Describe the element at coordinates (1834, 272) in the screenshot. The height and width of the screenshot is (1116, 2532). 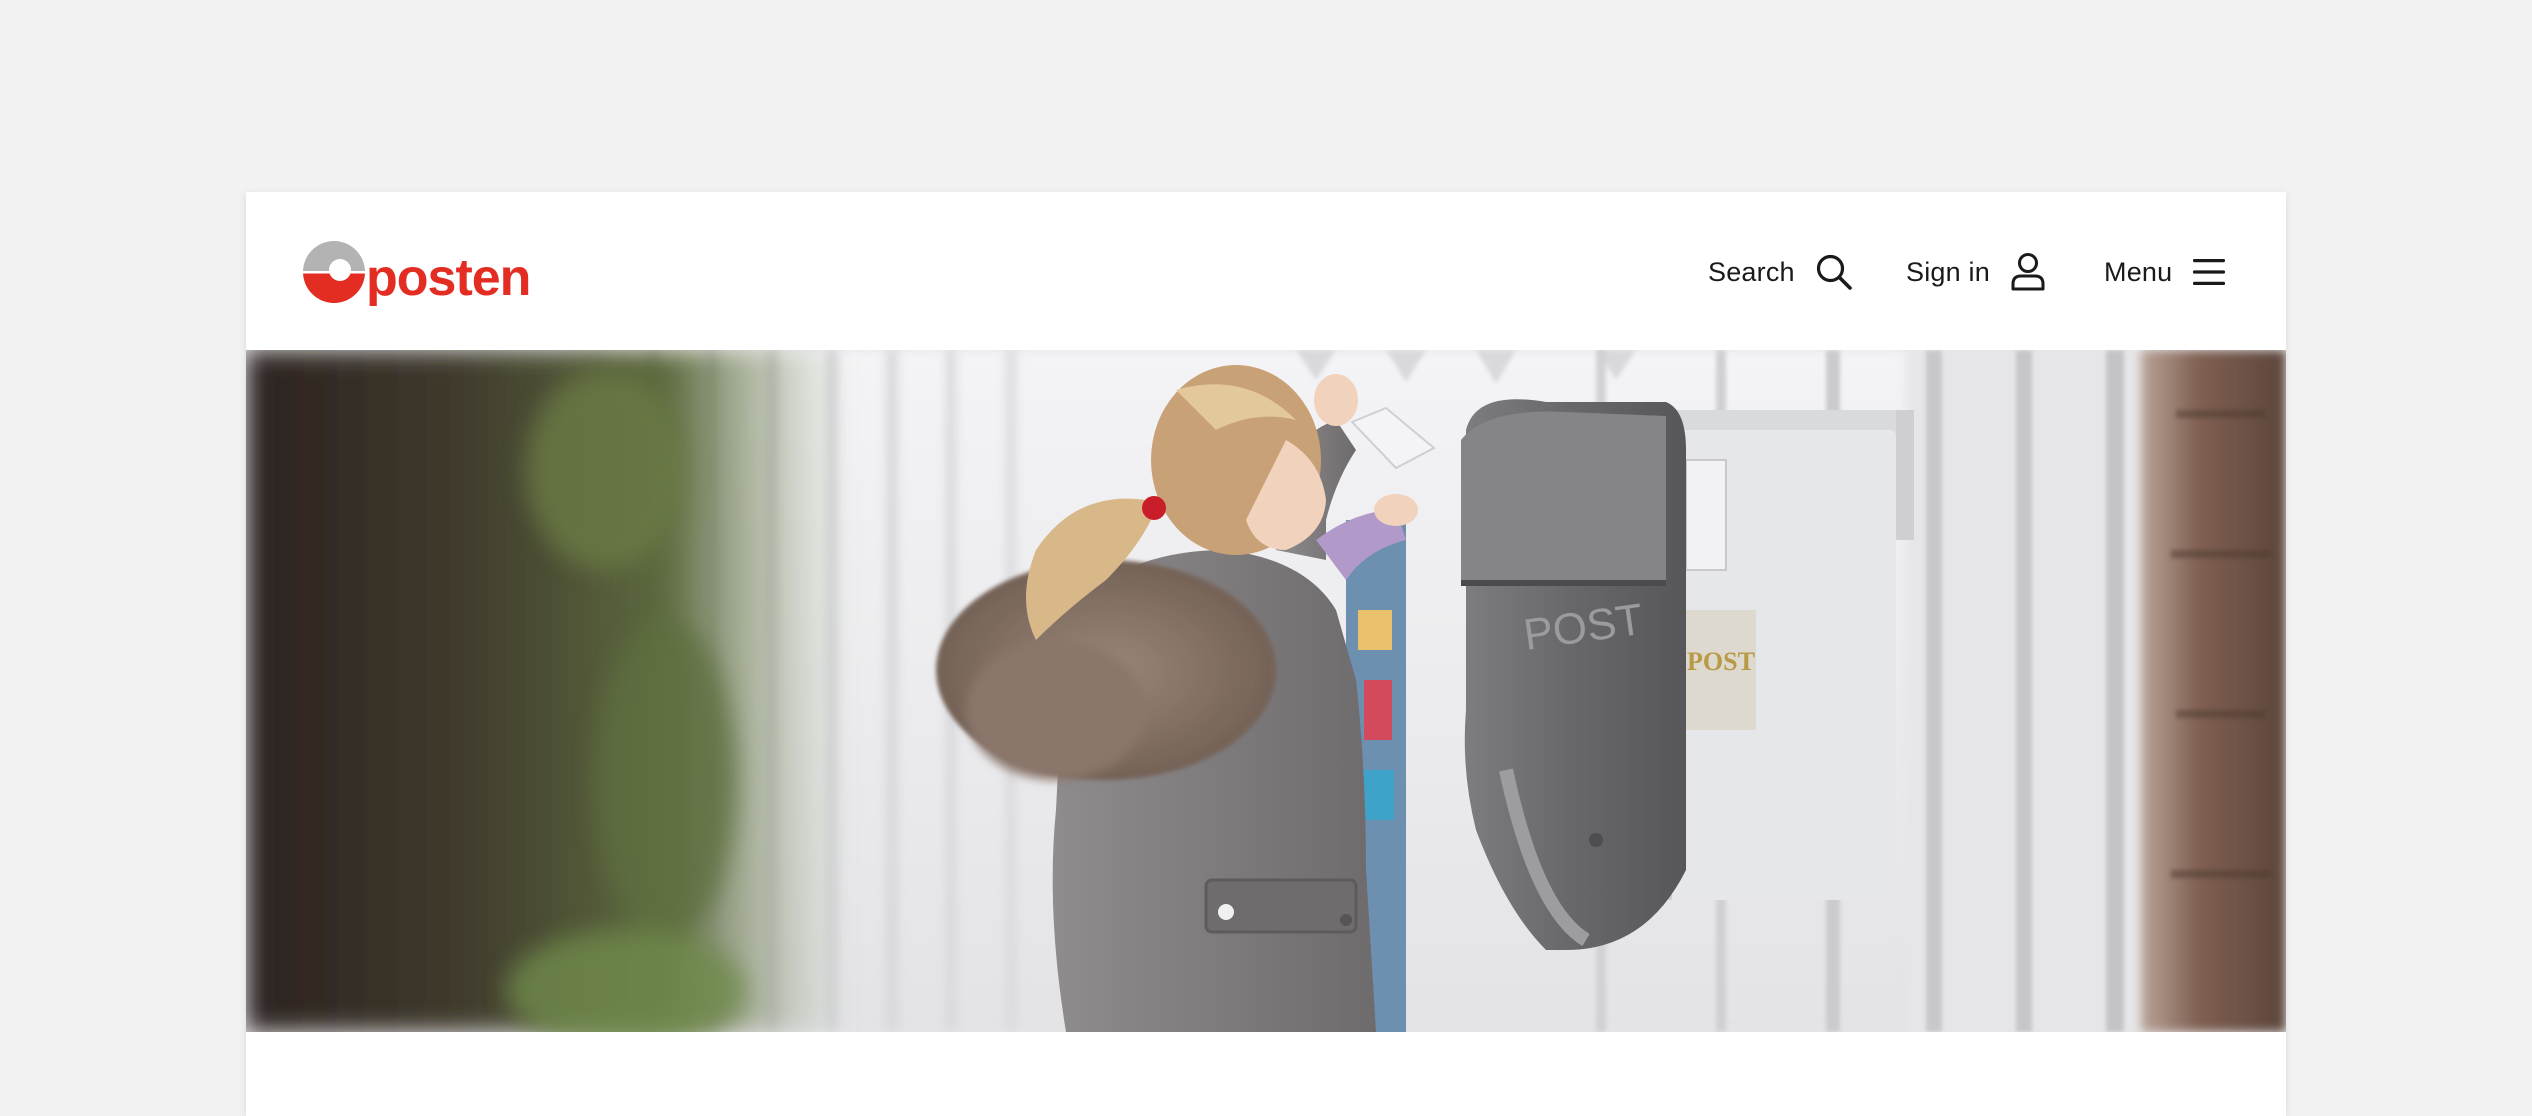
I see `search-icon` at that location.